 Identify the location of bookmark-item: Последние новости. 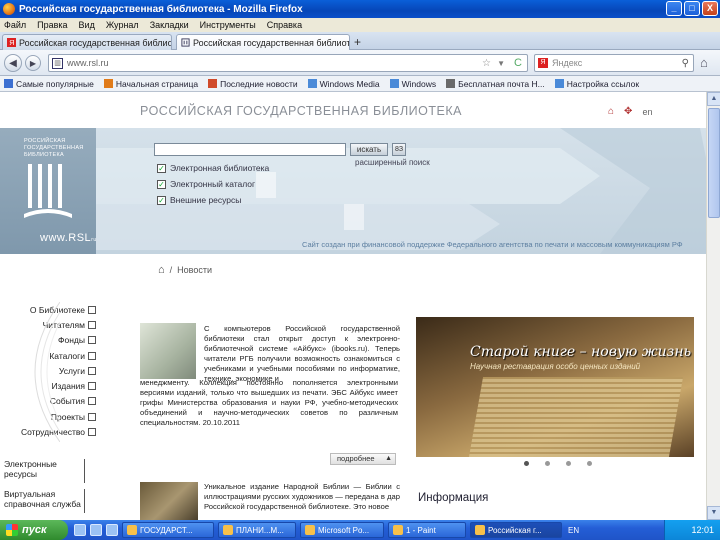
(253, 84).